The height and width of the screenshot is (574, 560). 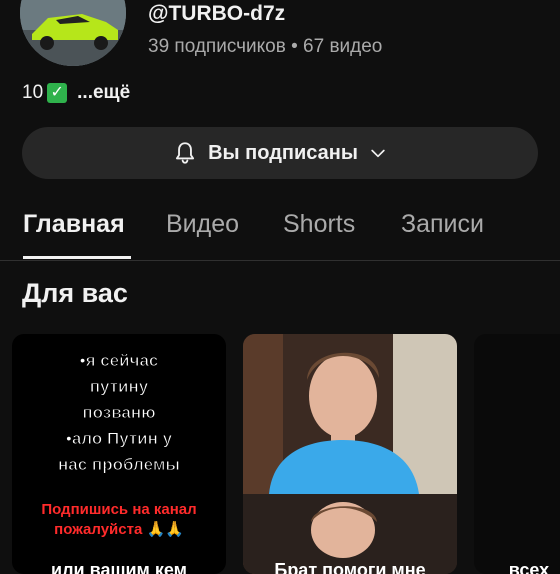 What do you see at coordinates (119, 387) in the screenshot?
I see `overlay-line: путину` at bounding box center [119, 387].